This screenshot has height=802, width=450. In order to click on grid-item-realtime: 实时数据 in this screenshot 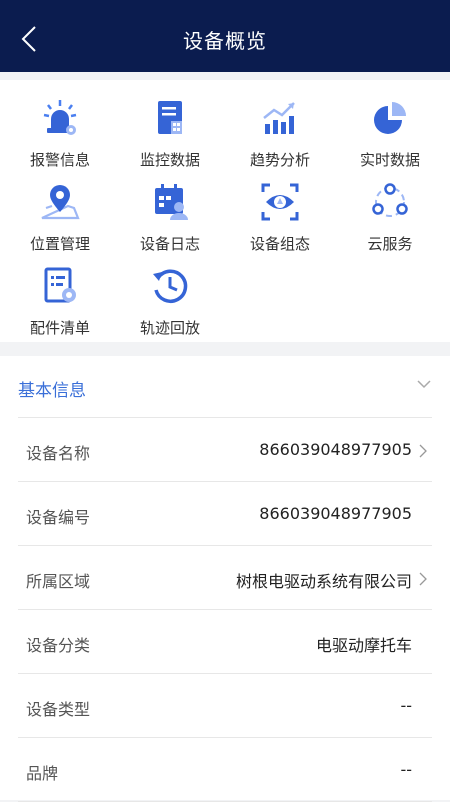, I will do `click(390, 128)`.